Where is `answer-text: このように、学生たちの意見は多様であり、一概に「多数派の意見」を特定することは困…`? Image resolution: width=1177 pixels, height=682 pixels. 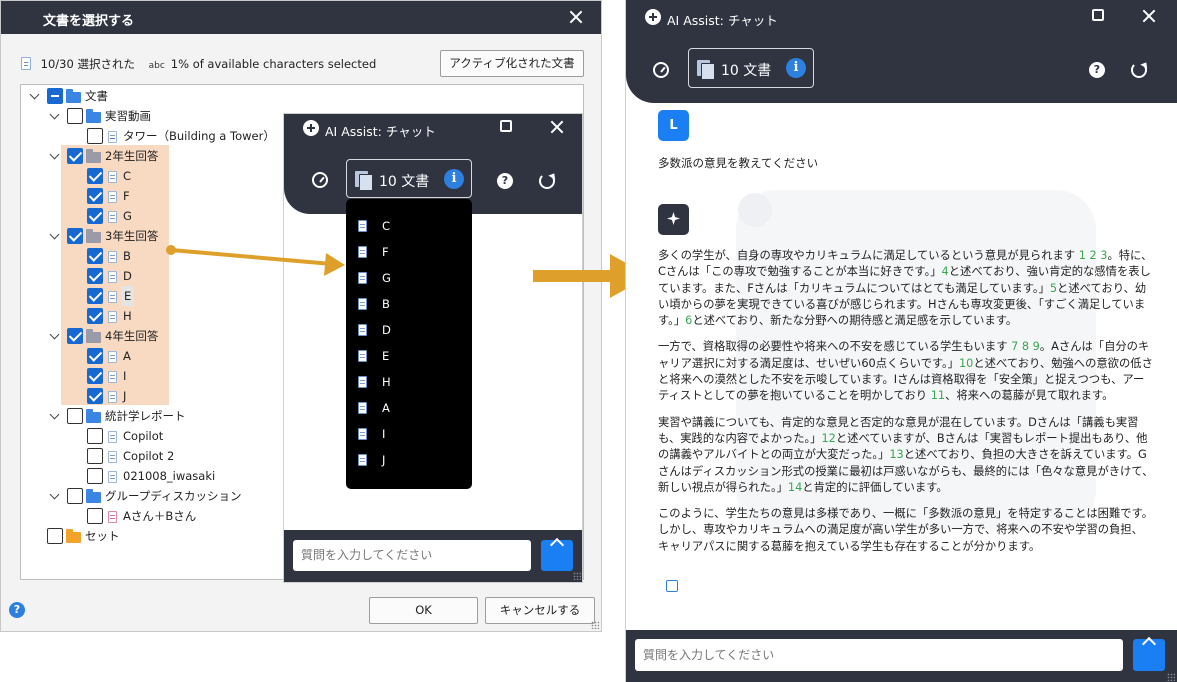
answer-text: このように、学生たちの意見は多様であり、一概に「多数派の意見」を特定することは困… is located at coordinates (906, 530).